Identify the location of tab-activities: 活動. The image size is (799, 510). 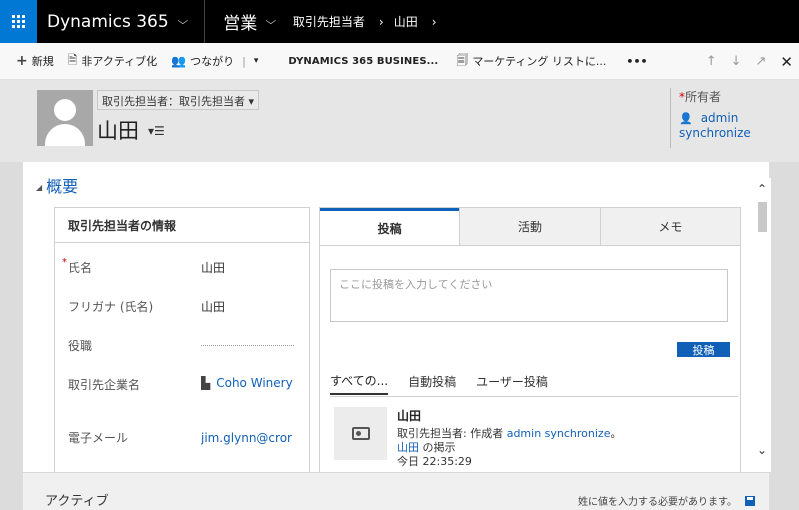
(529, 226).